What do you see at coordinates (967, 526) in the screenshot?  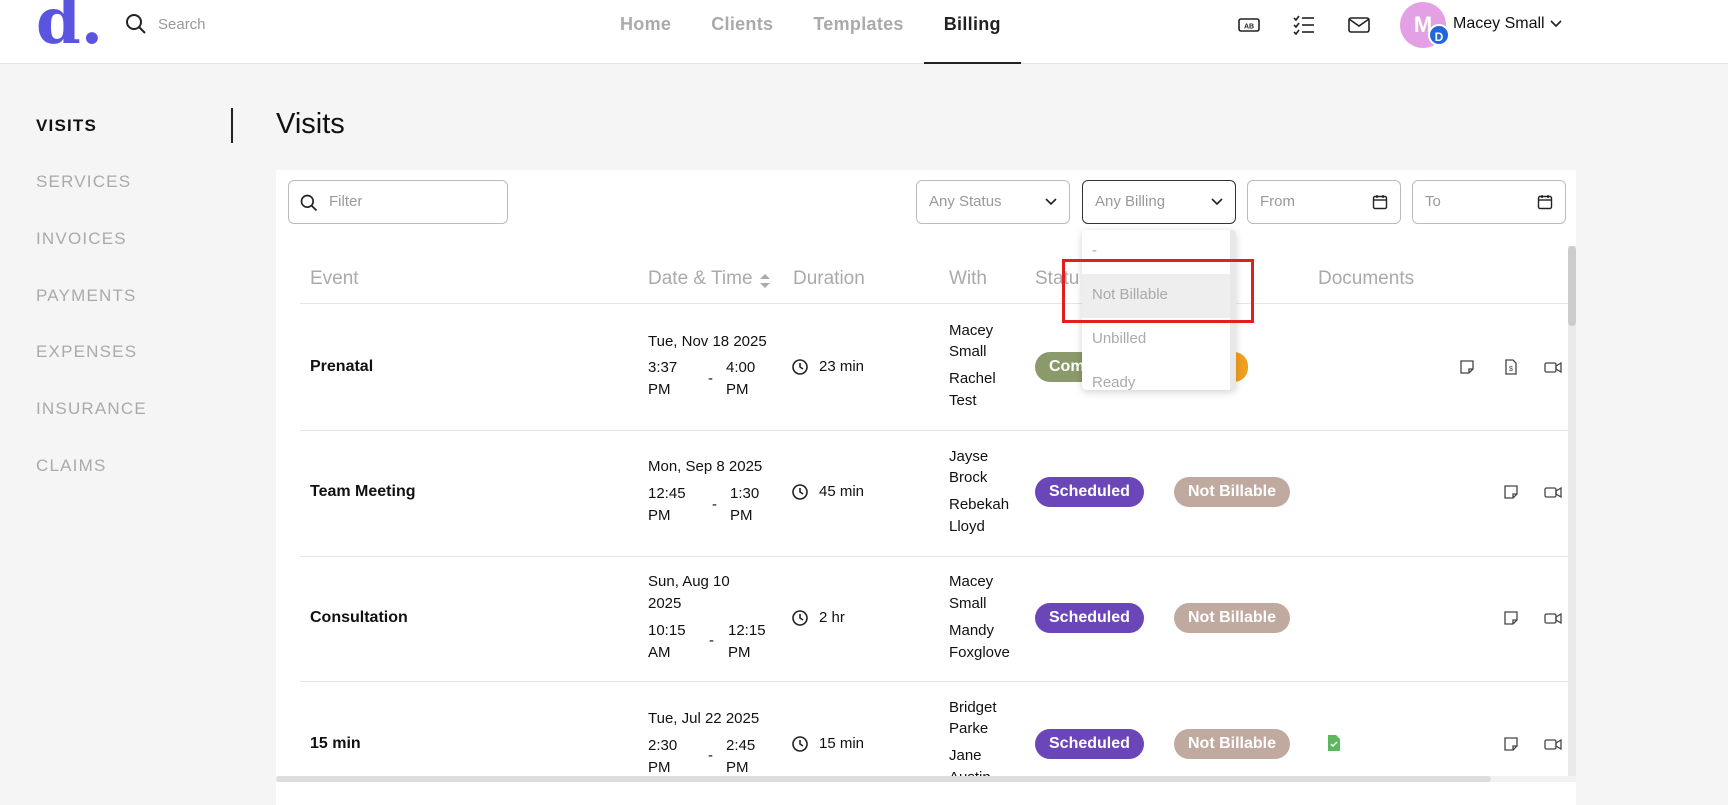 I see `with-last-name: Lloyd` at bounding box center [967, 526].